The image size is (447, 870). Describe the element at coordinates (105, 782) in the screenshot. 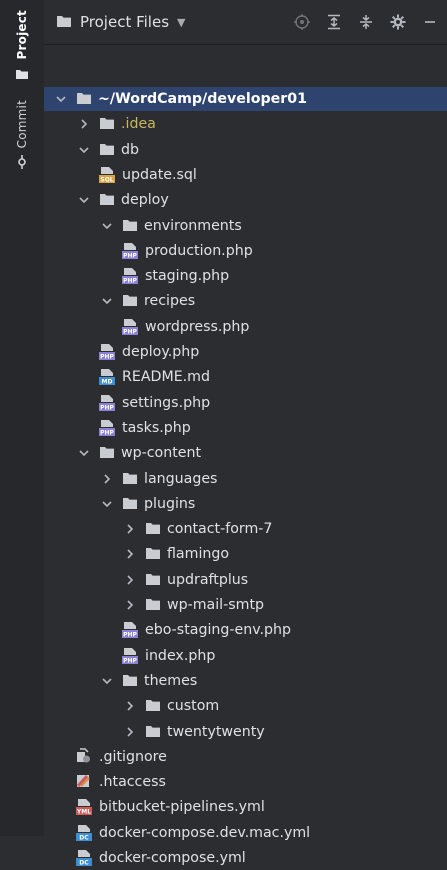

I see `tree-file-row: .htaccess` at that location.